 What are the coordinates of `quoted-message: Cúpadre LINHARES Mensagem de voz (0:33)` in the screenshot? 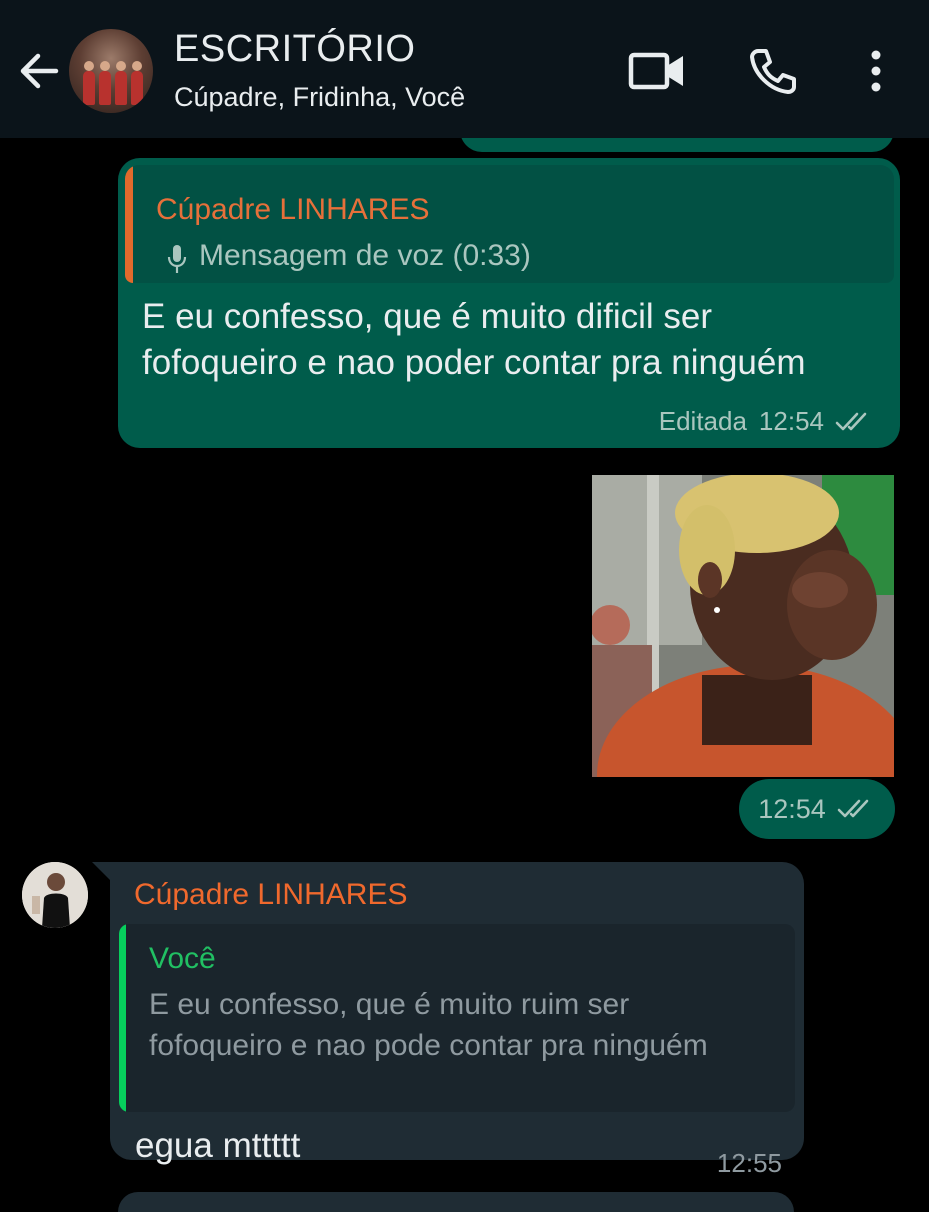 It's located at (509, 224).